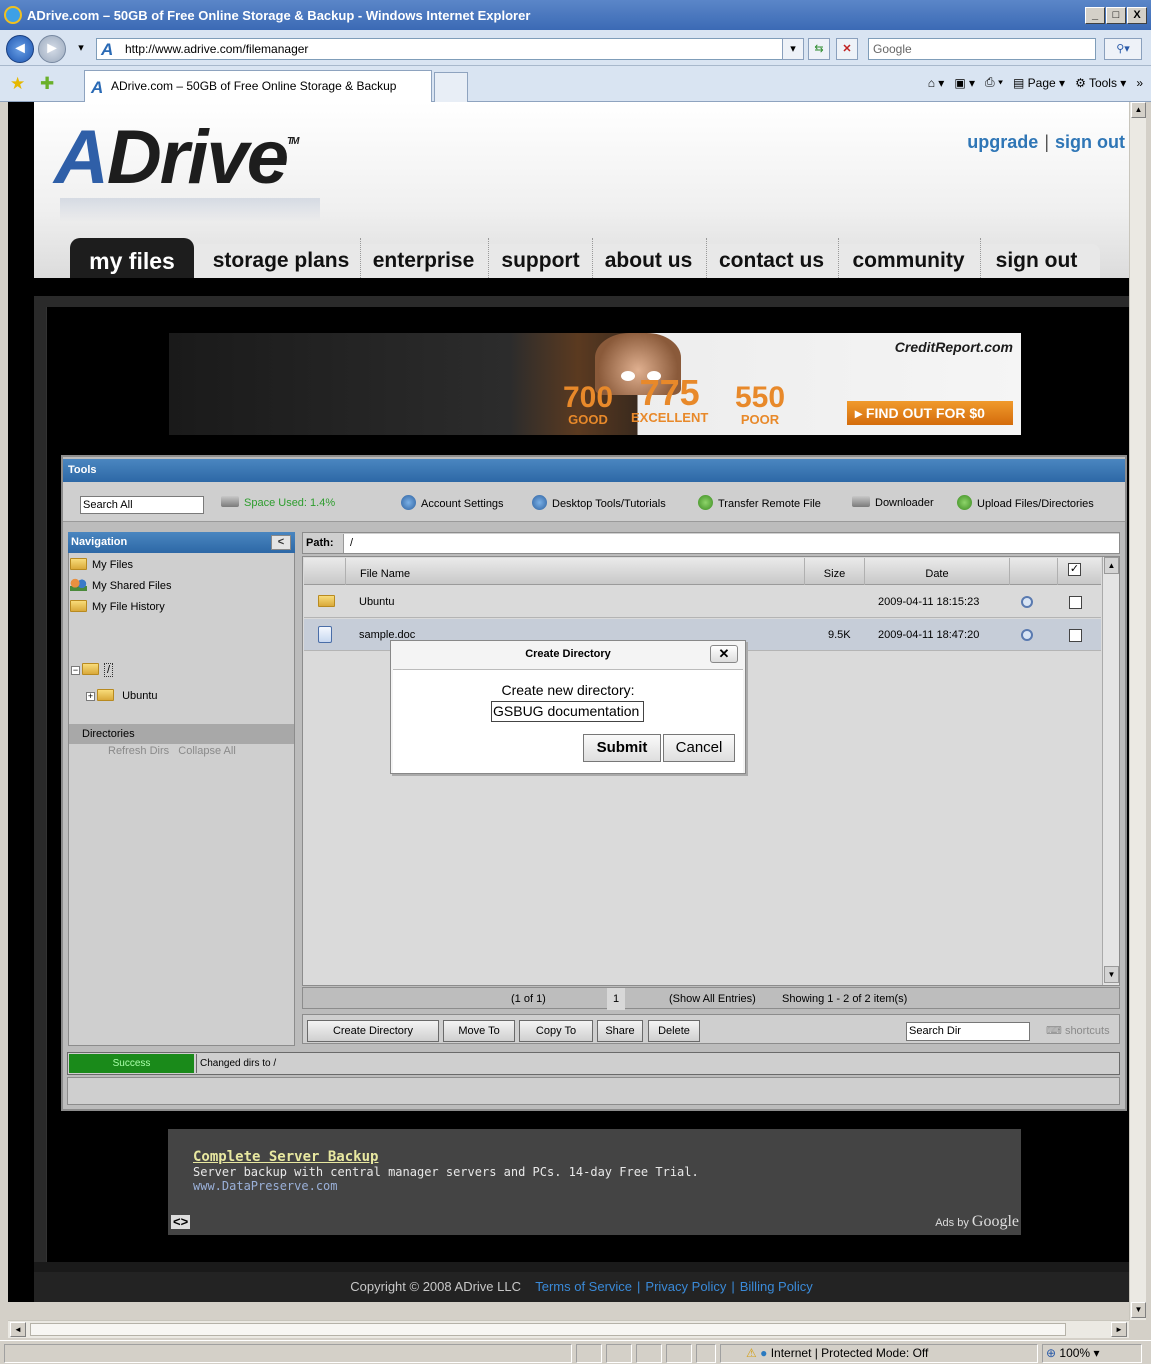  Describe the element at coordinates (893, 503) in the screenshot. I see `downloader-link: Downloader` at that location.